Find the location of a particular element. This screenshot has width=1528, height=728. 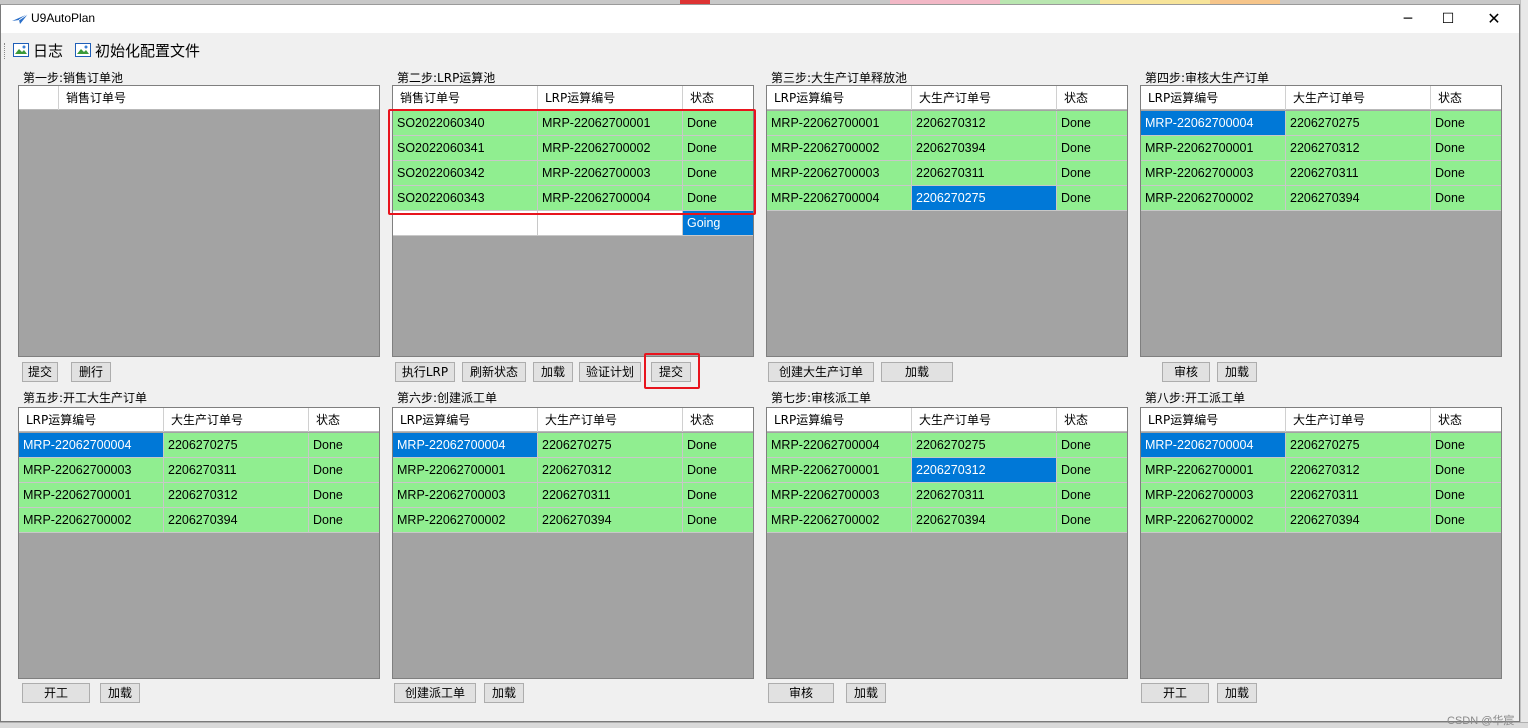

column-header: 销售订单号 is located at coordinates (465, 98).